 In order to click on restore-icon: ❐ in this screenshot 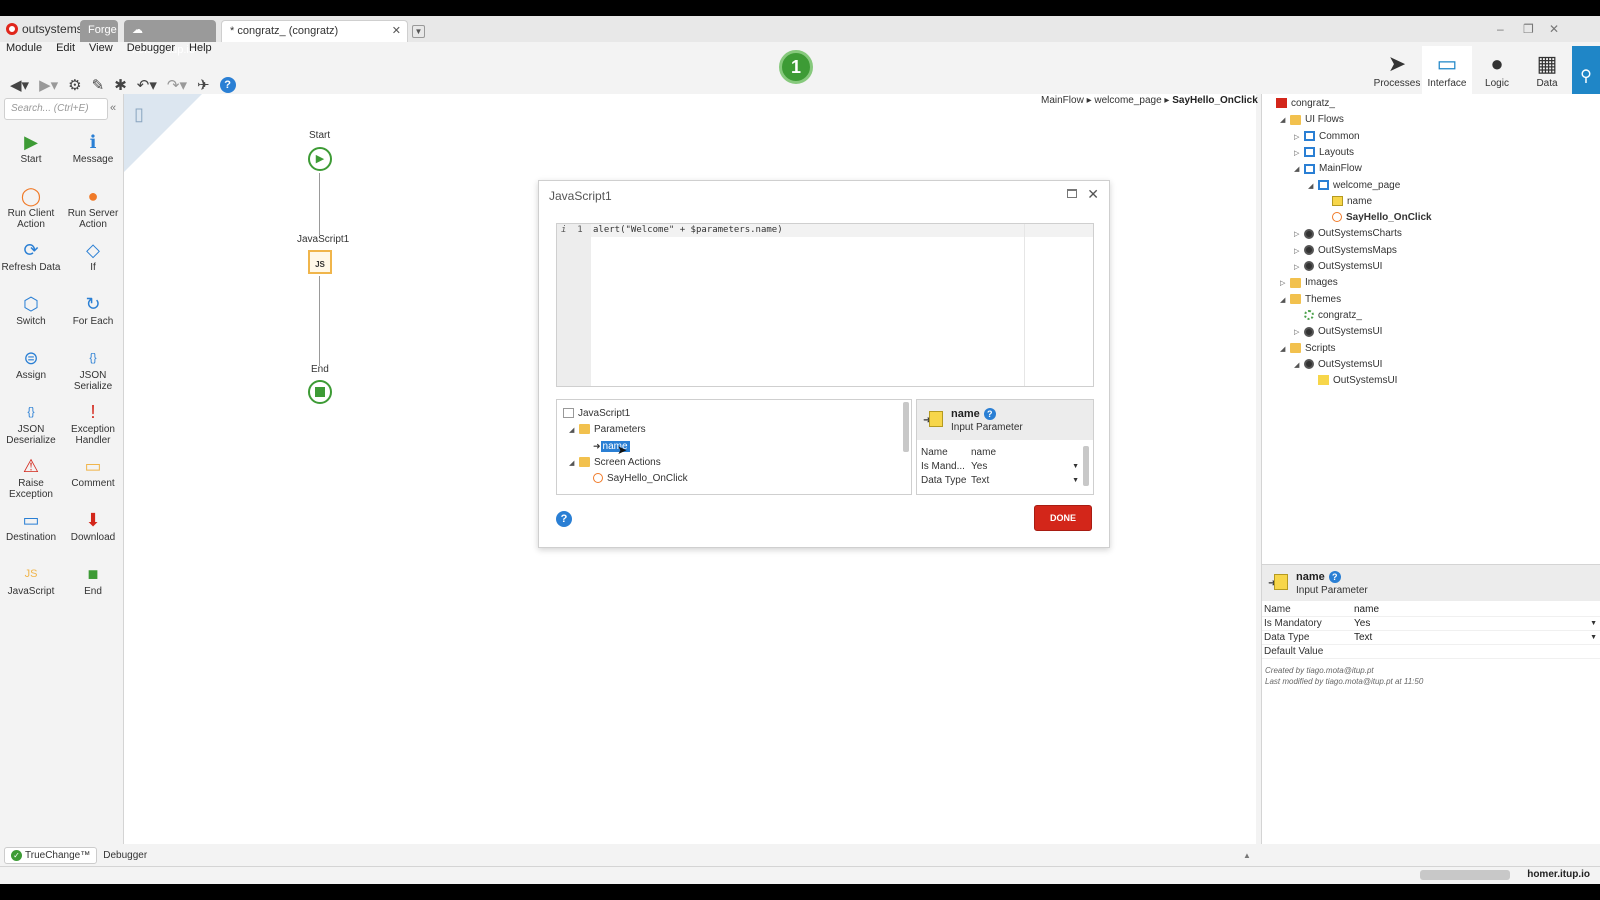, I will do `click(1528, 29)`.